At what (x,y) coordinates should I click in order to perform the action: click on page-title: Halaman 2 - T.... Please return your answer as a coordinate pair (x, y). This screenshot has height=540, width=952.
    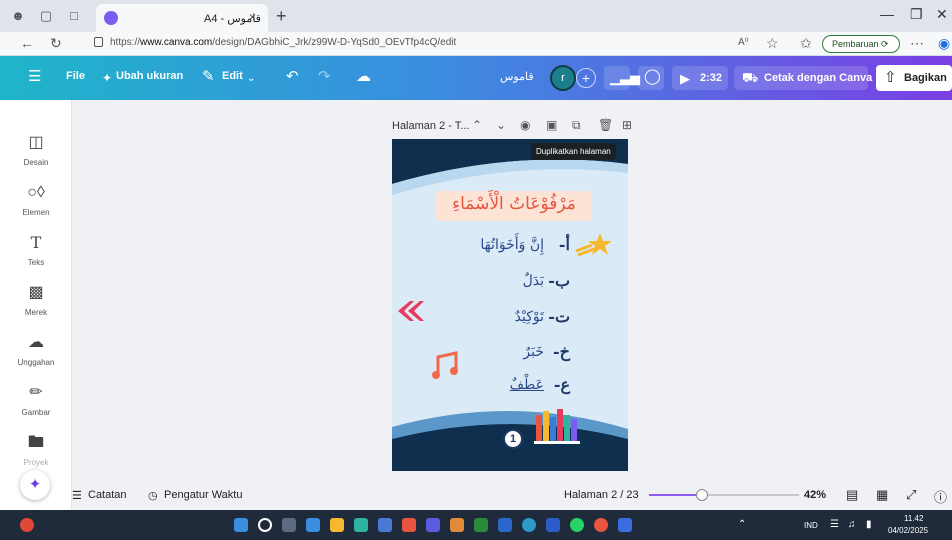
    Looking at the image, I should click on (430, 126).